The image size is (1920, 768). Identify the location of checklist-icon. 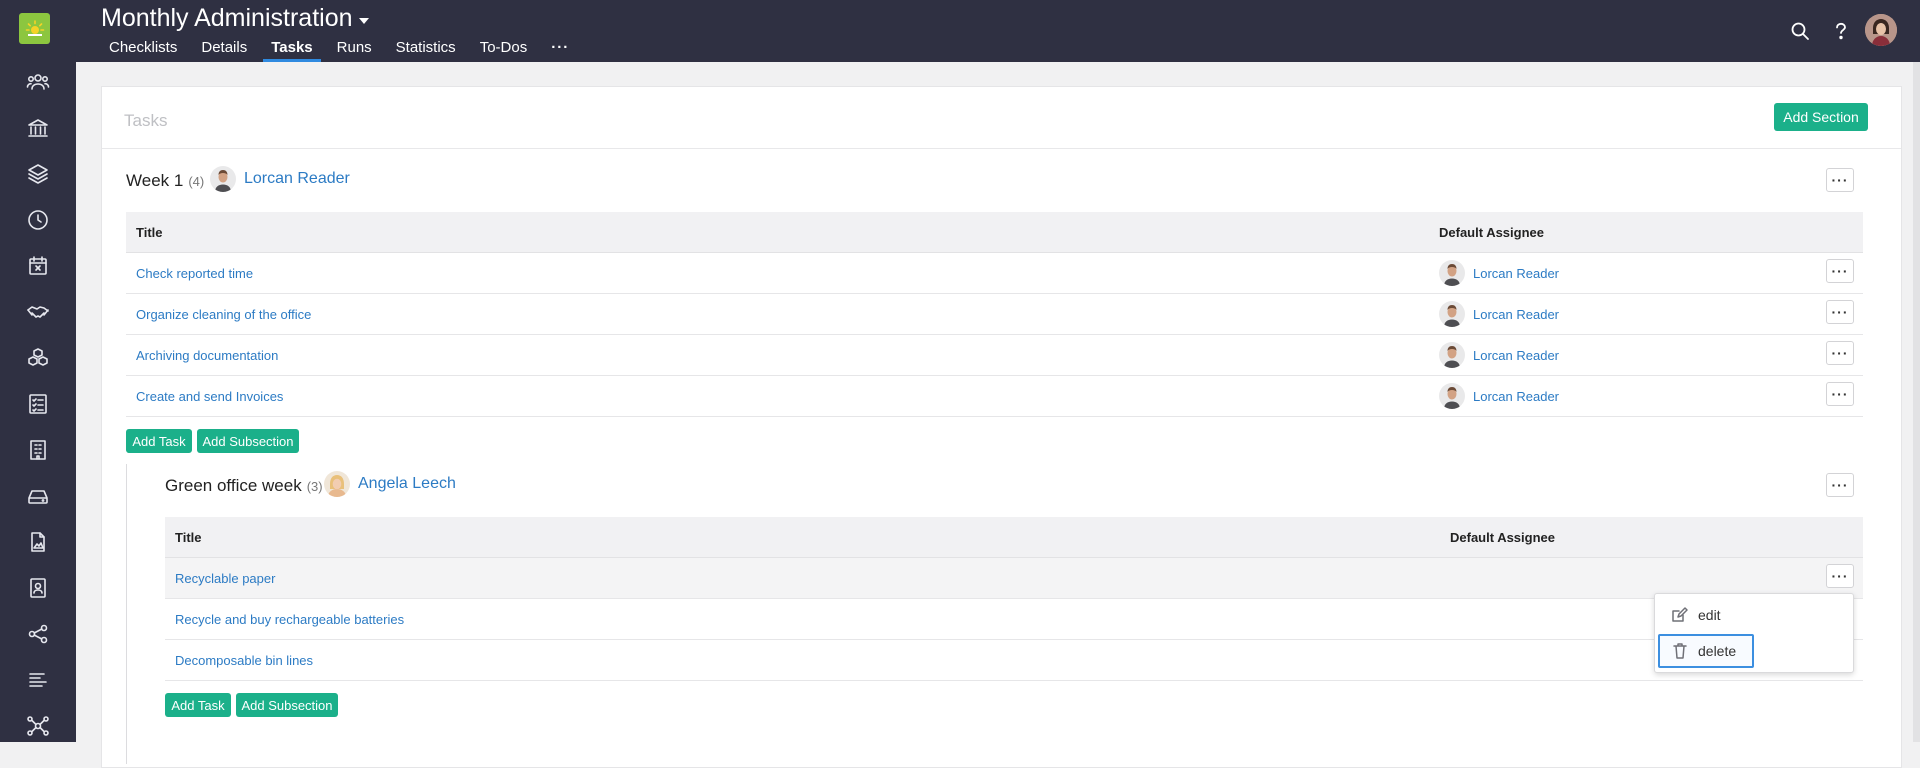
(38, 404).